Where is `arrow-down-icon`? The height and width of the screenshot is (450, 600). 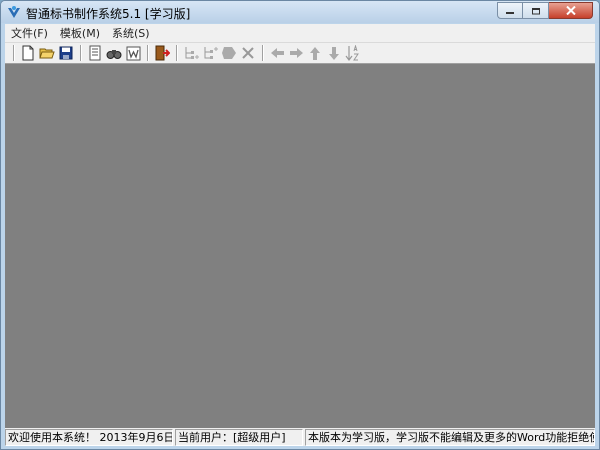
arrow-down-icon is located at coordinates (334, 53).